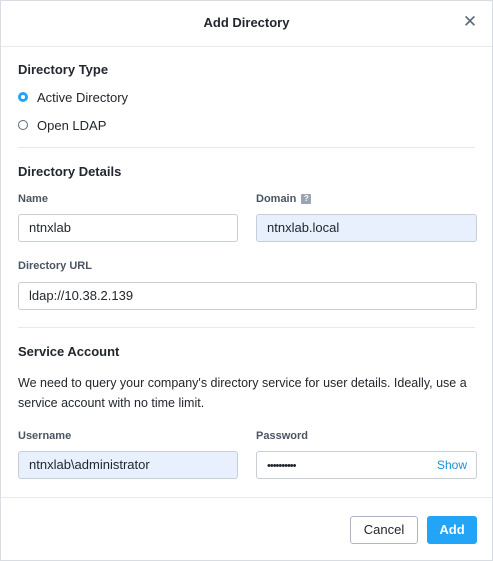  I want to click on name-input: ntnxlab, so click(128, 228).